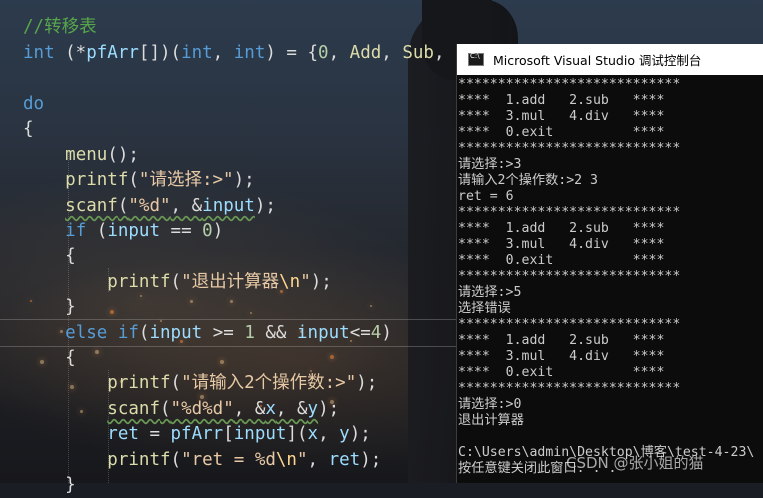 The height and width of the screenshot is (498, 763). I want to click on code-line: else if(input >= 1 && input<=4), so click(207, 333).